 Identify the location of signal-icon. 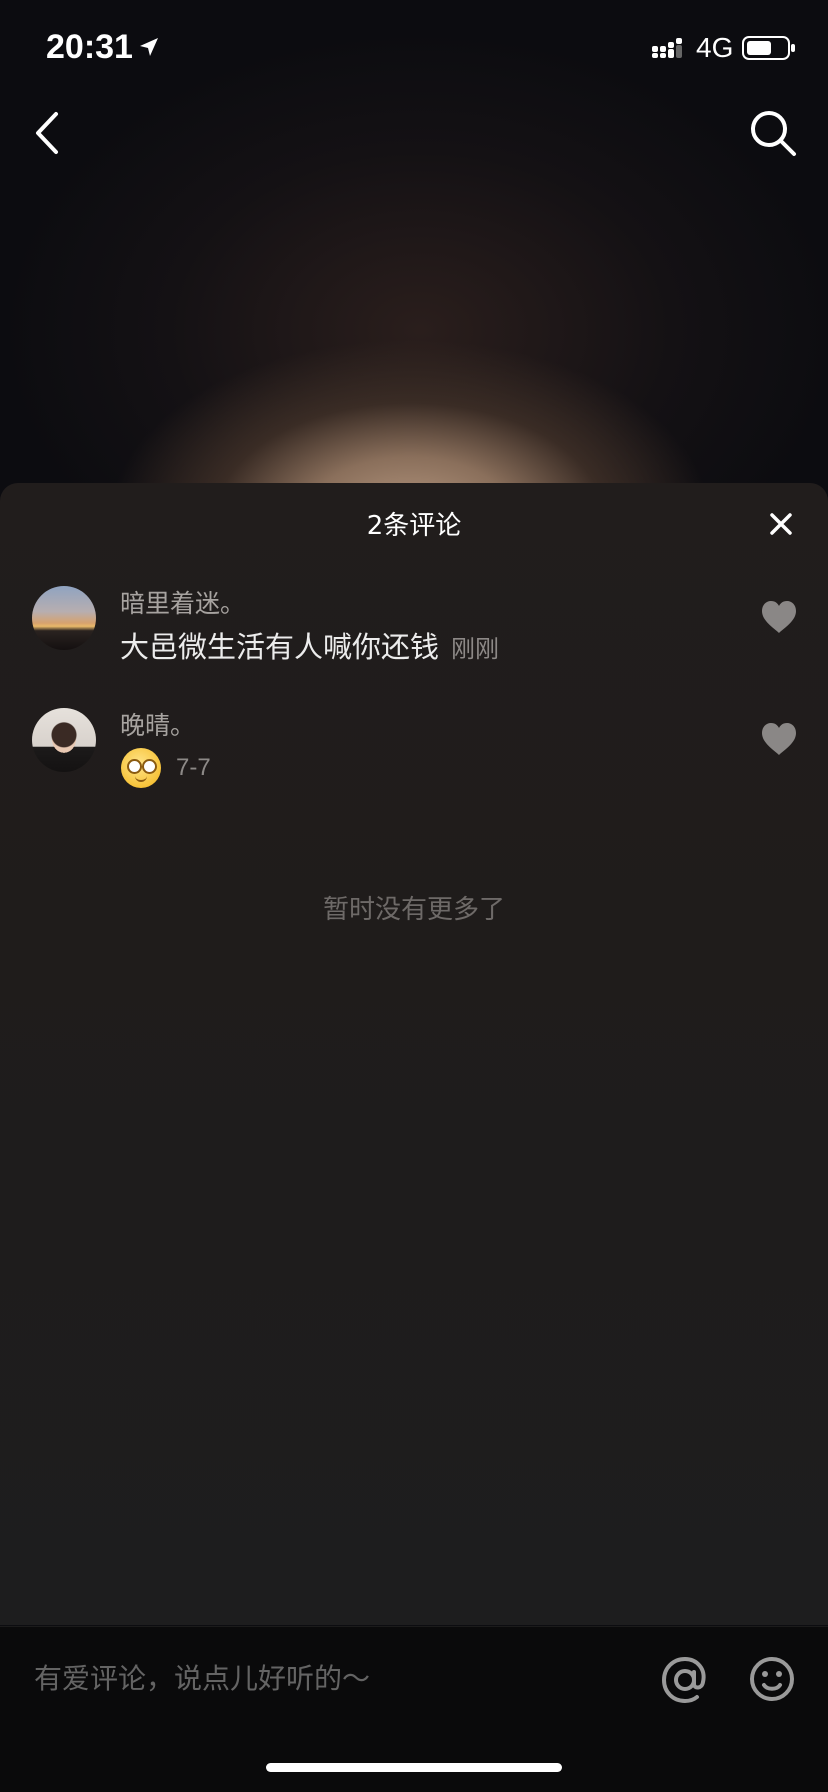
(667, 48).